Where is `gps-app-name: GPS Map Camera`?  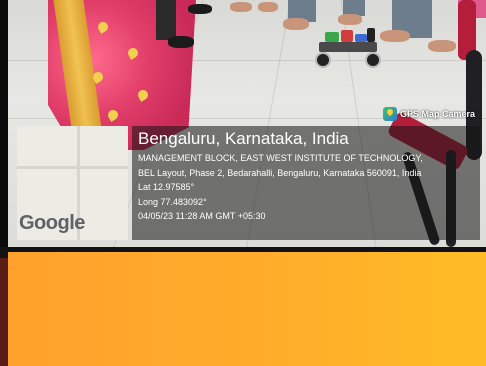
gps-app-name: GPS Map Camera is located at coordinates (438, 114).